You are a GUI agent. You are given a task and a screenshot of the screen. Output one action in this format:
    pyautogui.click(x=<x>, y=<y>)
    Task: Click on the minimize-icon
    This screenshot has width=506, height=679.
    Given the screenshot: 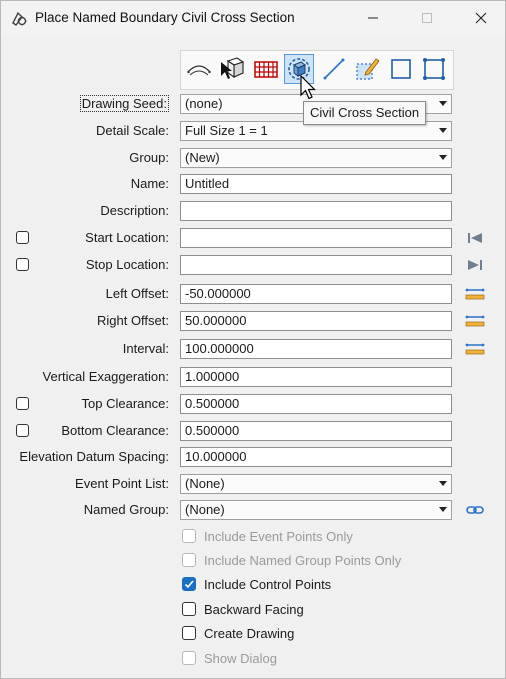 What is the action you would take?
    pyautogui.click(x=373, y=18)
    